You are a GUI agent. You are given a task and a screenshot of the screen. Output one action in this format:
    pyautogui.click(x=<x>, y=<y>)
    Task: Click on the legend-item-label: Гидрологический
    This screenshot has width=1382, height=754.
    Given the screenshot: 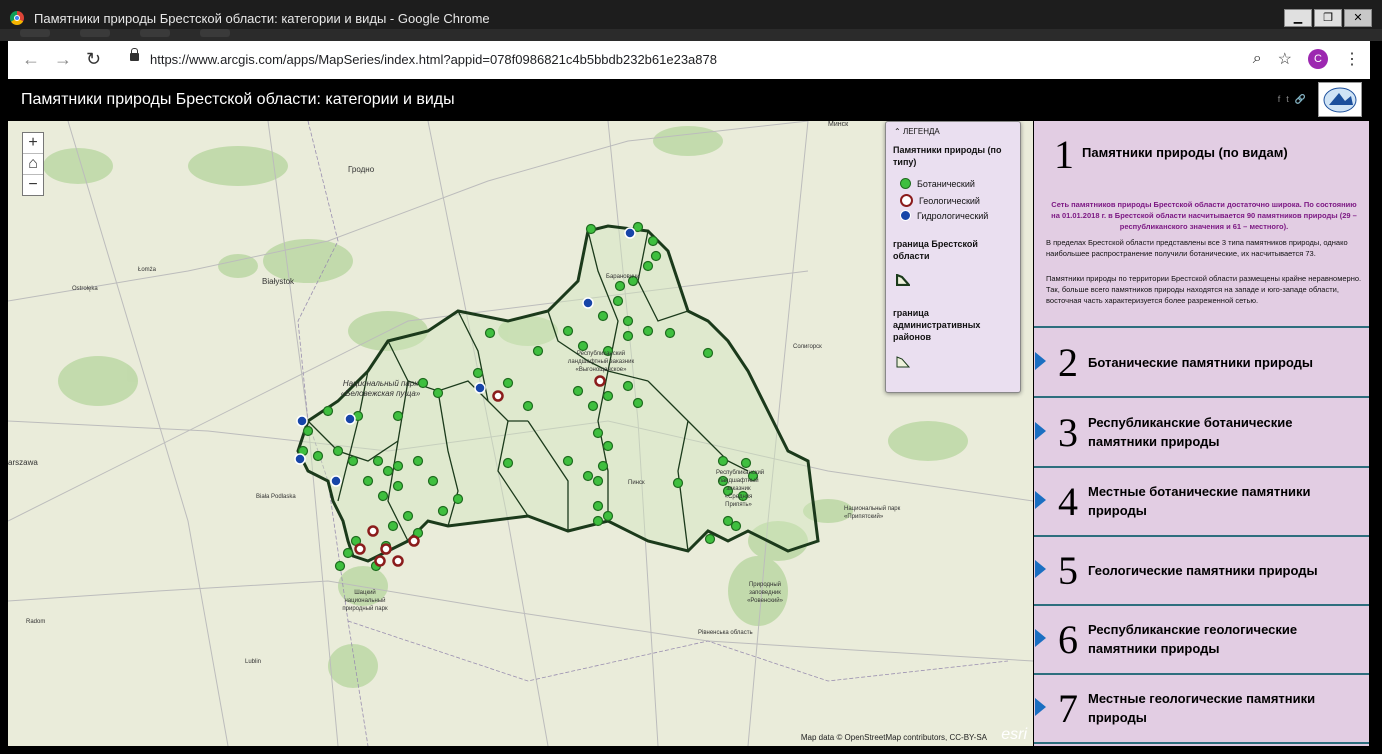 What is the action you would take?
    pyautogui.click(x=953, y=215)
    